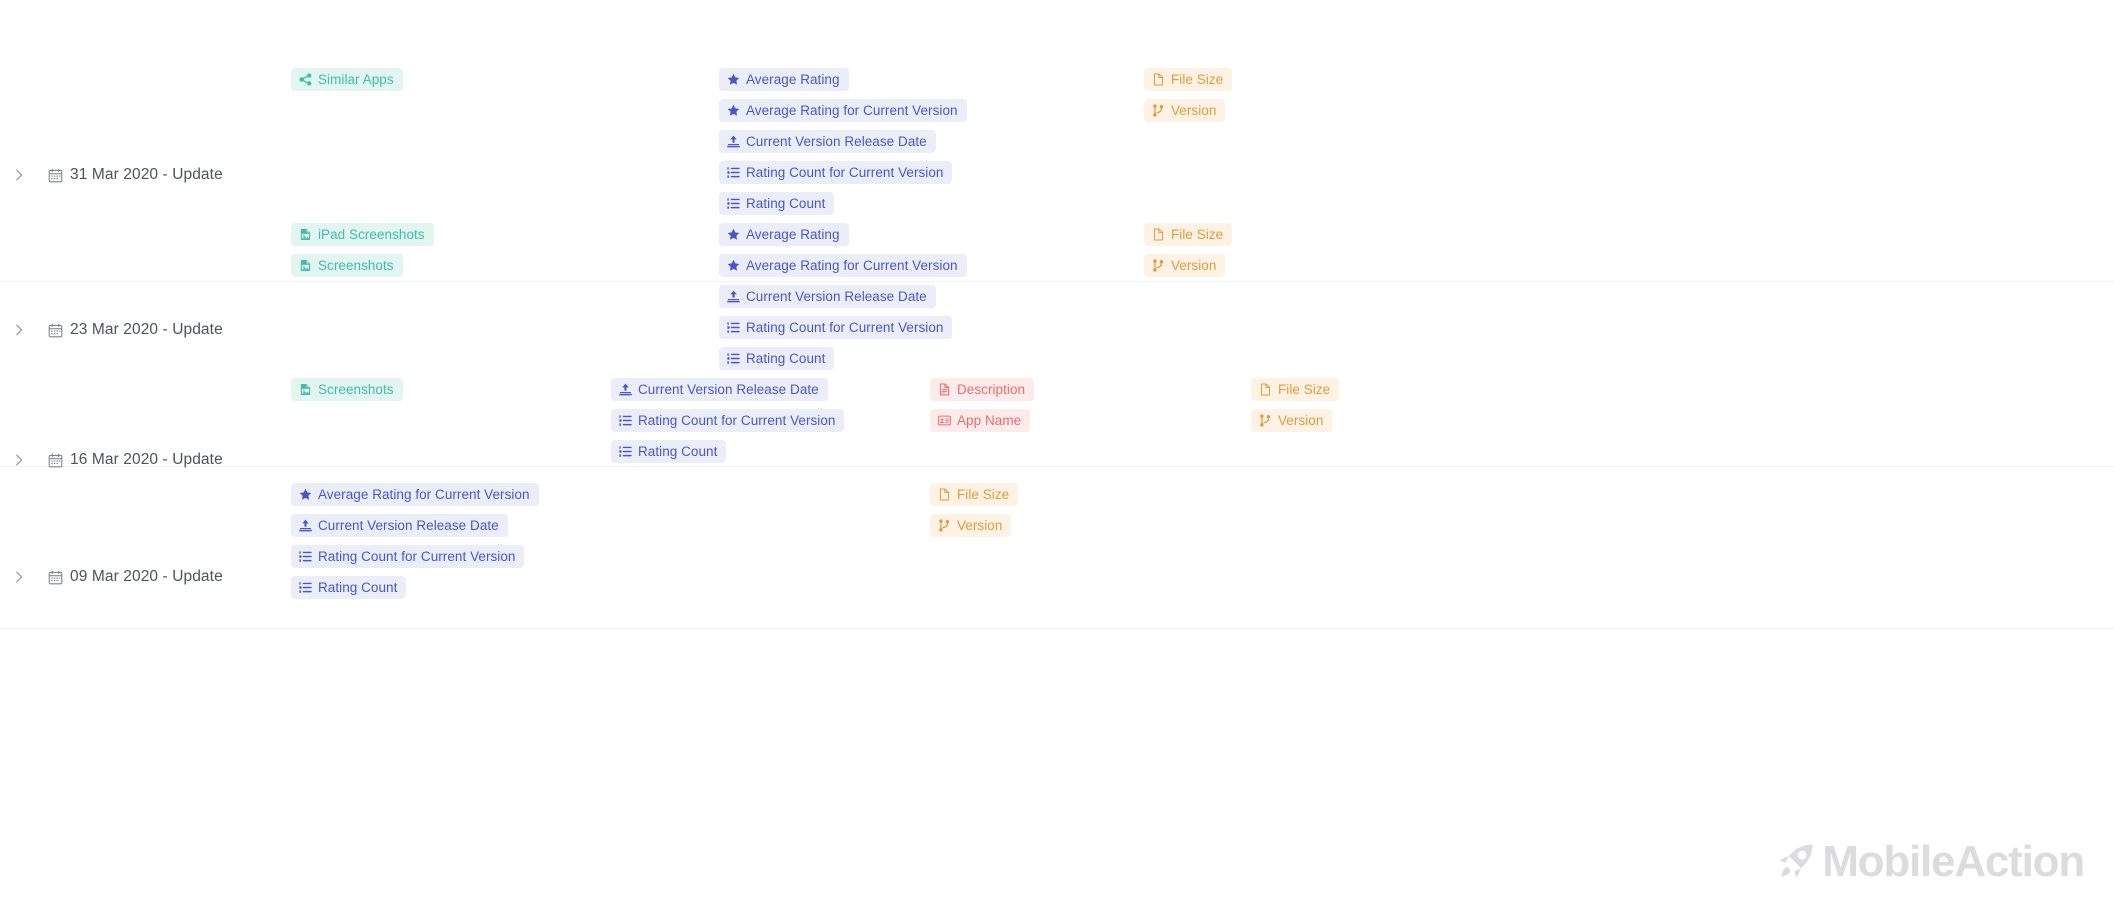  Describe the element at coordinates (1795, 862) in the screenshot. I see `rocket-icon` at that location.